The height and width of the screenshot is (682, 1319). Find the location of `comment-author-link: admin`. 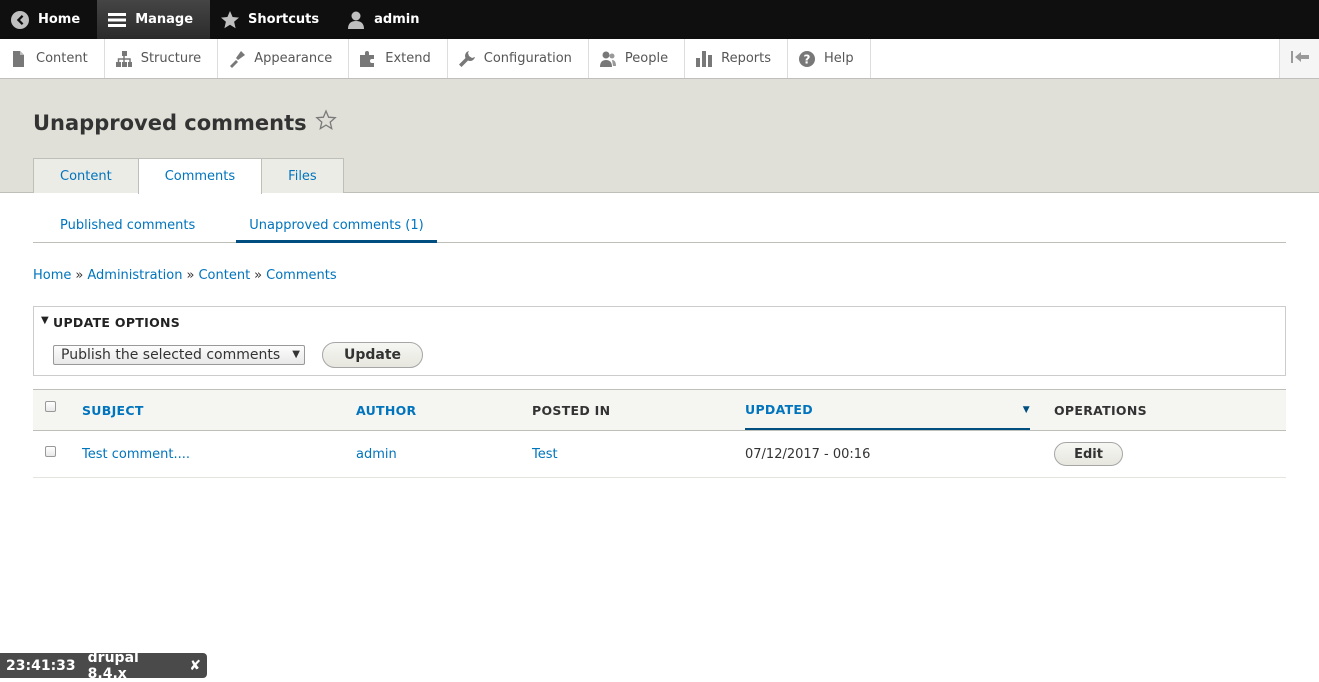

comment-author-link: admin is located at coordinates (376, 454).